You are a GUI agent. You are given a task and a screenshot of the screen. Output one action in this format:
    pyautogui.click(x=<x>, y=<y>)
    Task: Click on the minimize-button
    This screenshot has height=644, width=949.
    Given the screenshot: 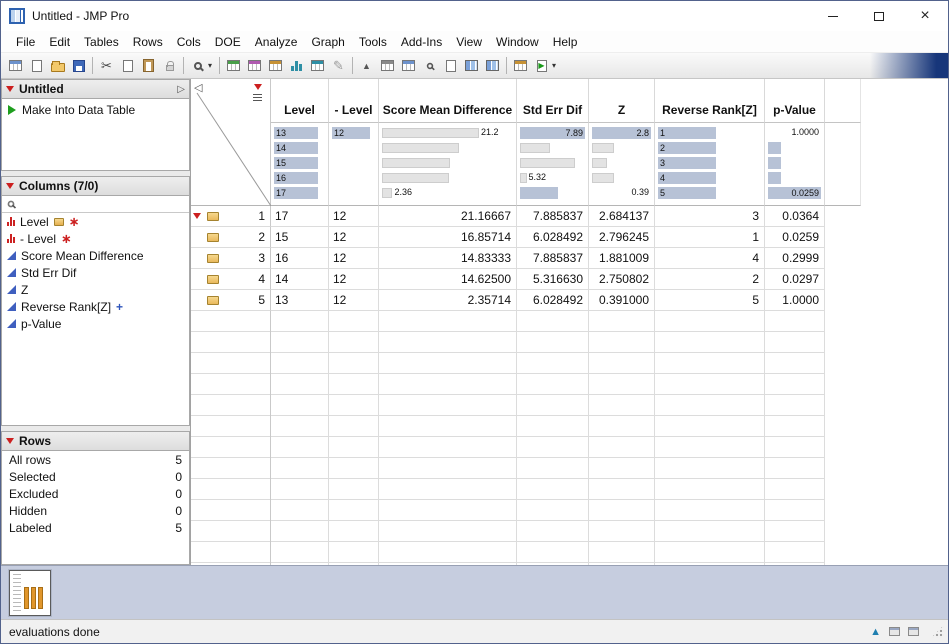 What is the action you would take?
    pyautogui.click(x=833, y=16)
    